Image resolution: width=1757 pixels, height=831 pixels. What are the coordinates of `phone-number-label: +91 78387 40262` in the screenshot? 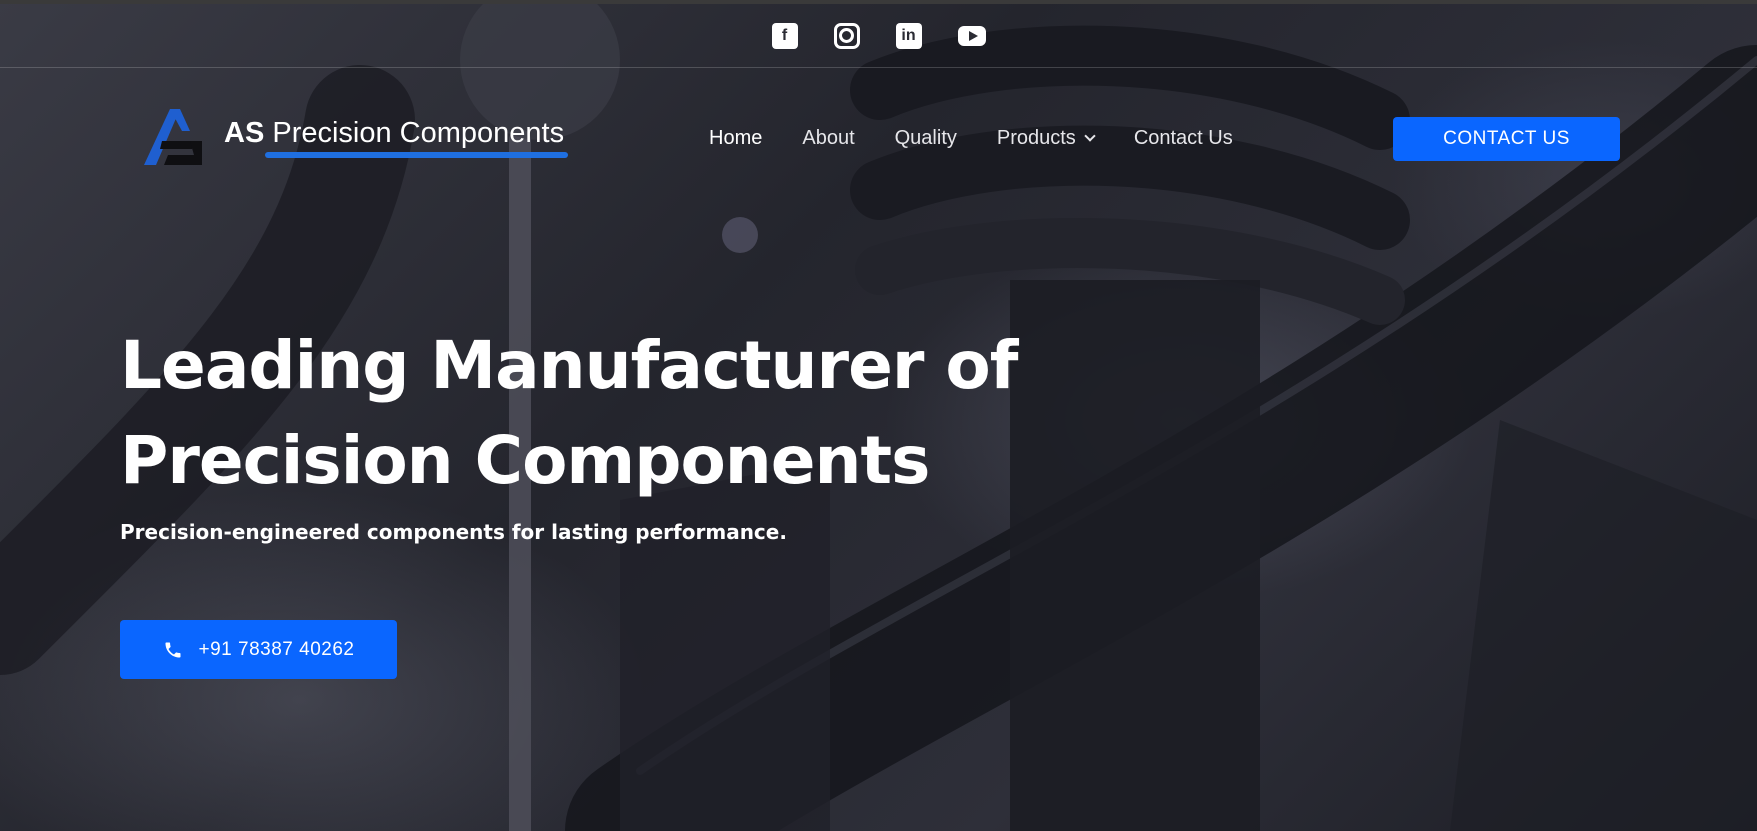 It's located at (276, 649).